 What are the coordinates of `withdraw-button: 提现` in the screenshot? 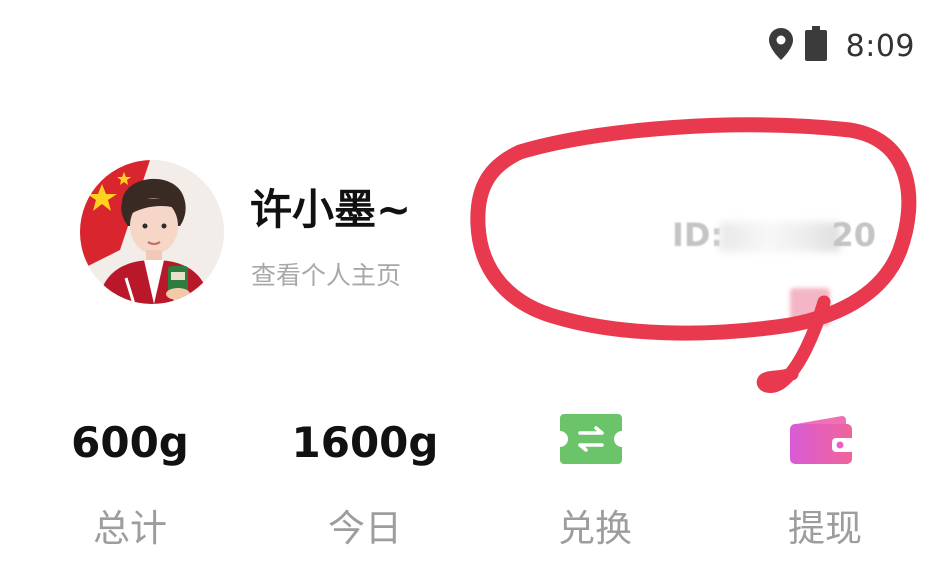 It's located at (825, 525).